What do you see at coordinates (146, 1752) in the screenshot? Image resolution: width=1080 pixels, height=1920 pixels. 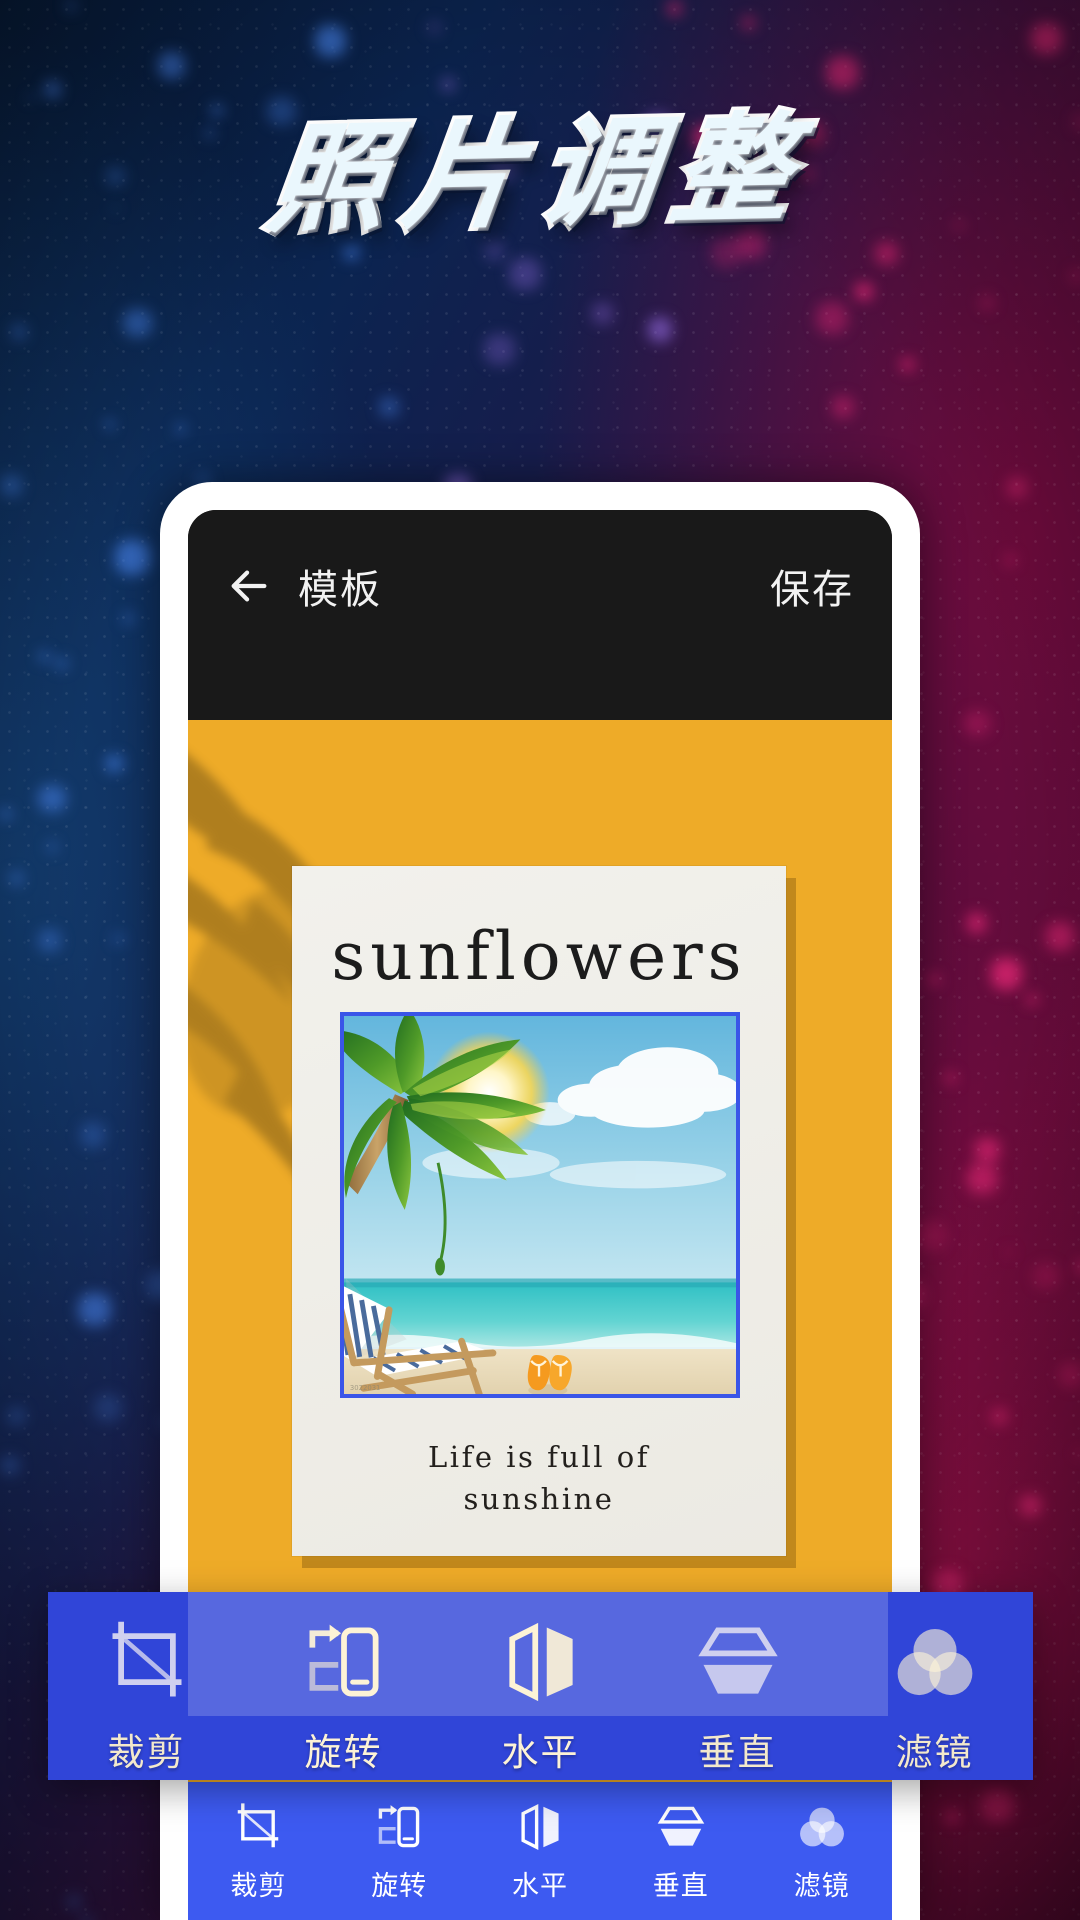 I see `overlay-toolbar-item-label: 裁剪` at bounding box center [146, 1752].